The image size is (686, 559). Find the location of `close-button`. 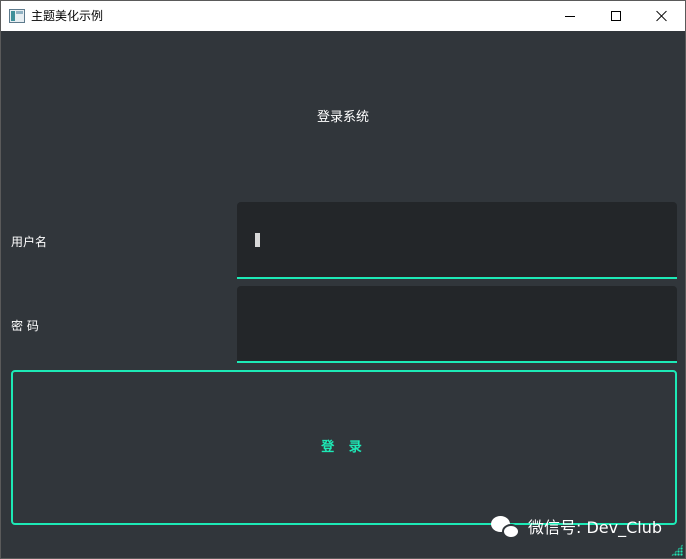

close-button is located at coordinates (662, 16).